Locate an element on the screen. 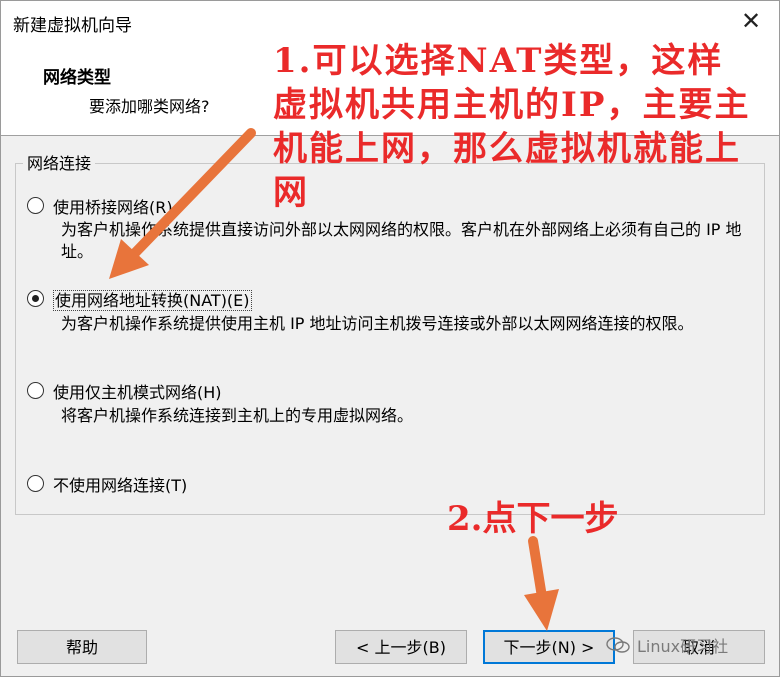 Image resolution: width=780 pixels, height=677 pixels. watermark-text: Linux研习社 is located at coordinates (683, 646).